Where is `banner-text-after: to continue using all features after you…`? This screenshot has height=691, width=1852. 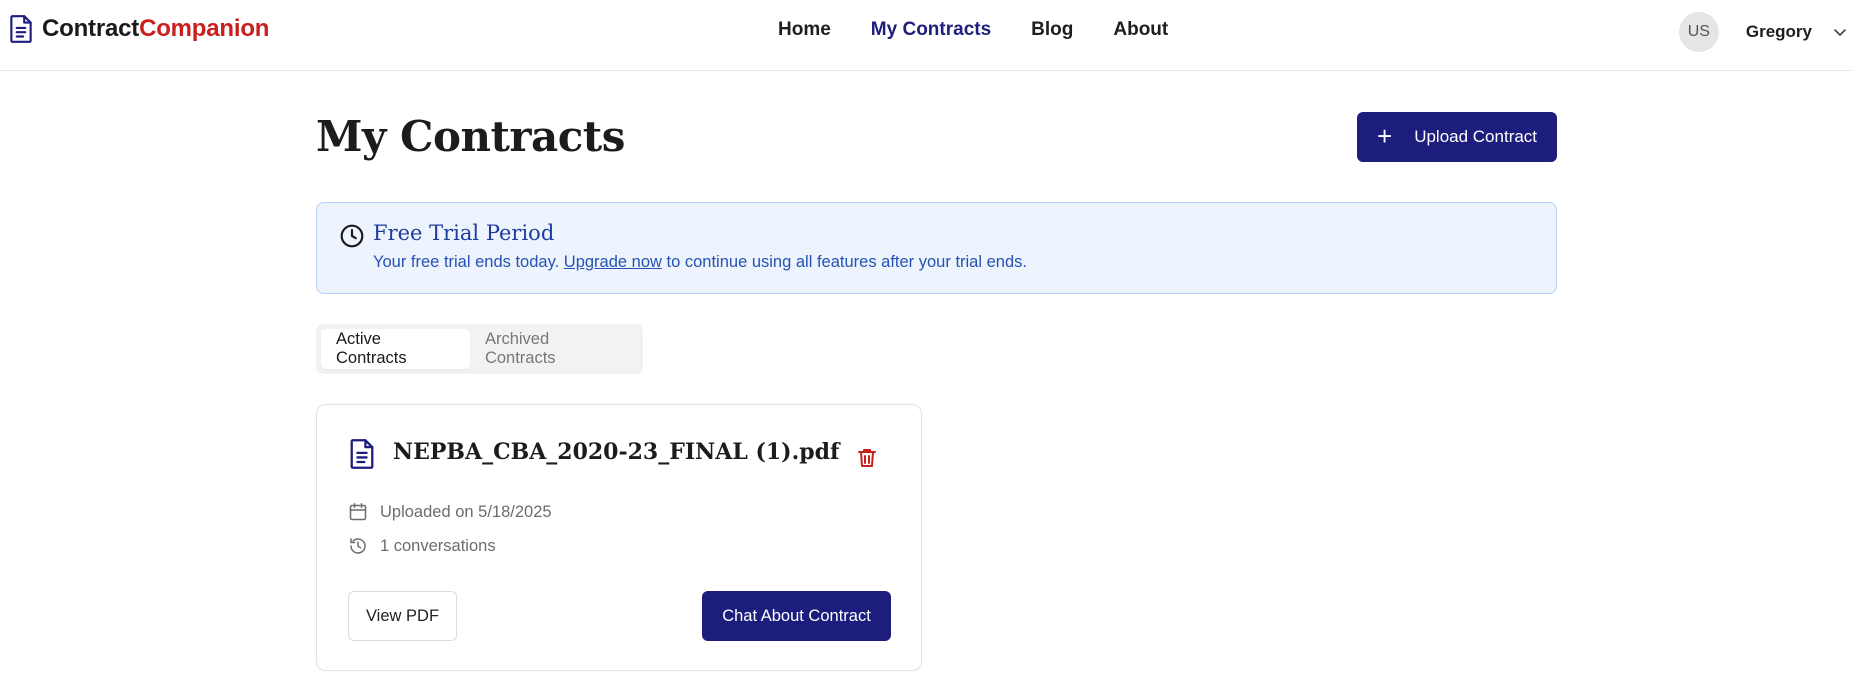 banner-text-after: to continue using all features after you… is located at coordinates (844, 262).